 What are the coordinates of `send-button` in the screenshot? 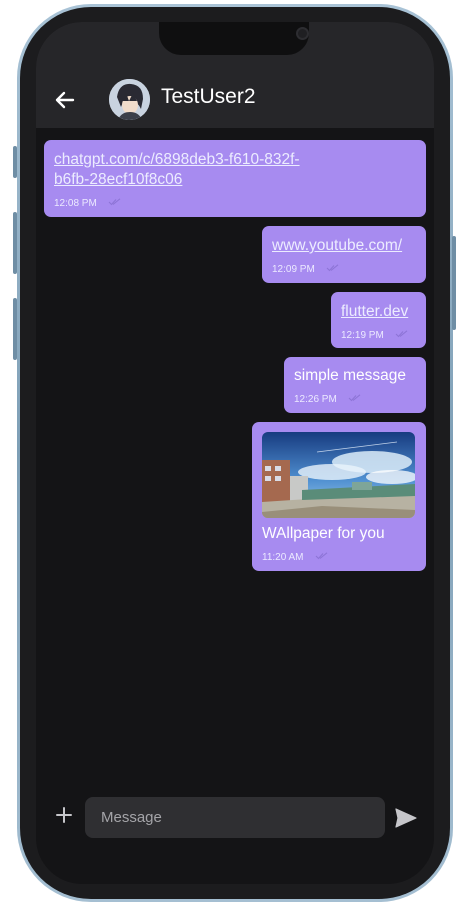 It's located at (406, 818).